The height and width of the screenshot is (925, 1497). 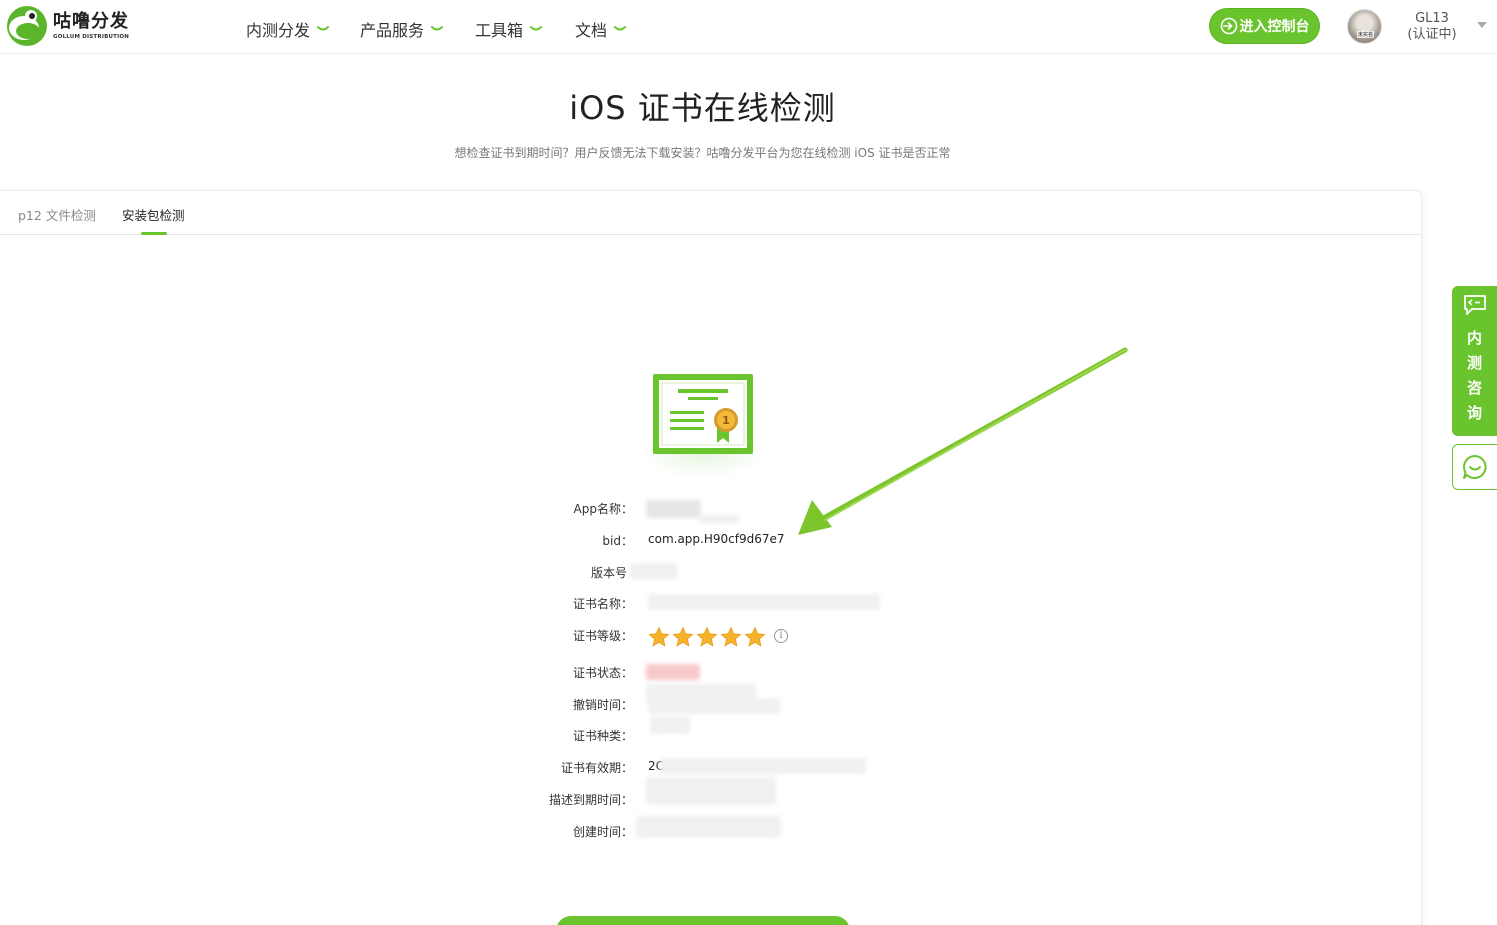 I want to click on svg-text: 1, so click(x=726, y=420).